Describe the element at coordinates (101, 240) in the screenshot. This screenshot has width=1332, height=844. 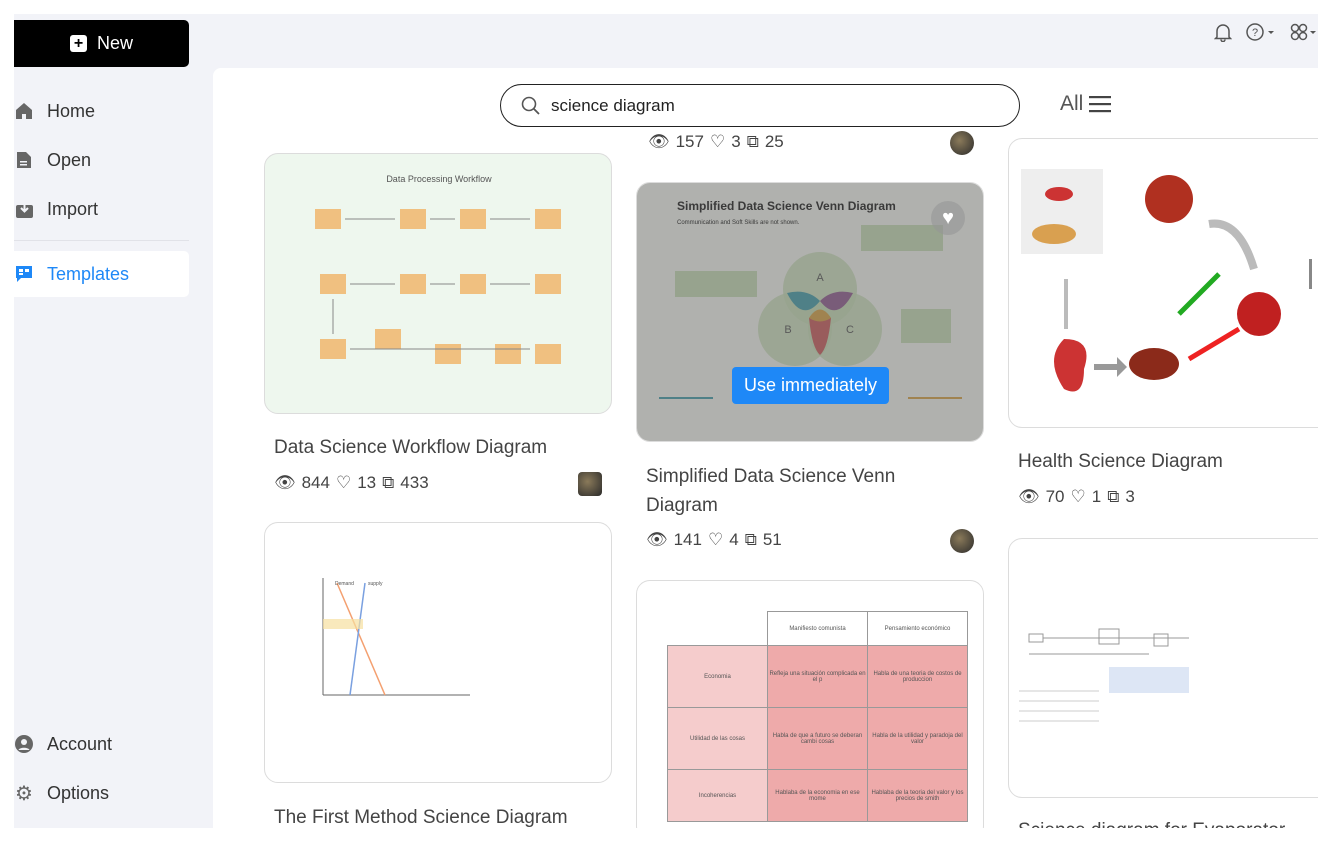
I see `sidebar-divider` at that location.